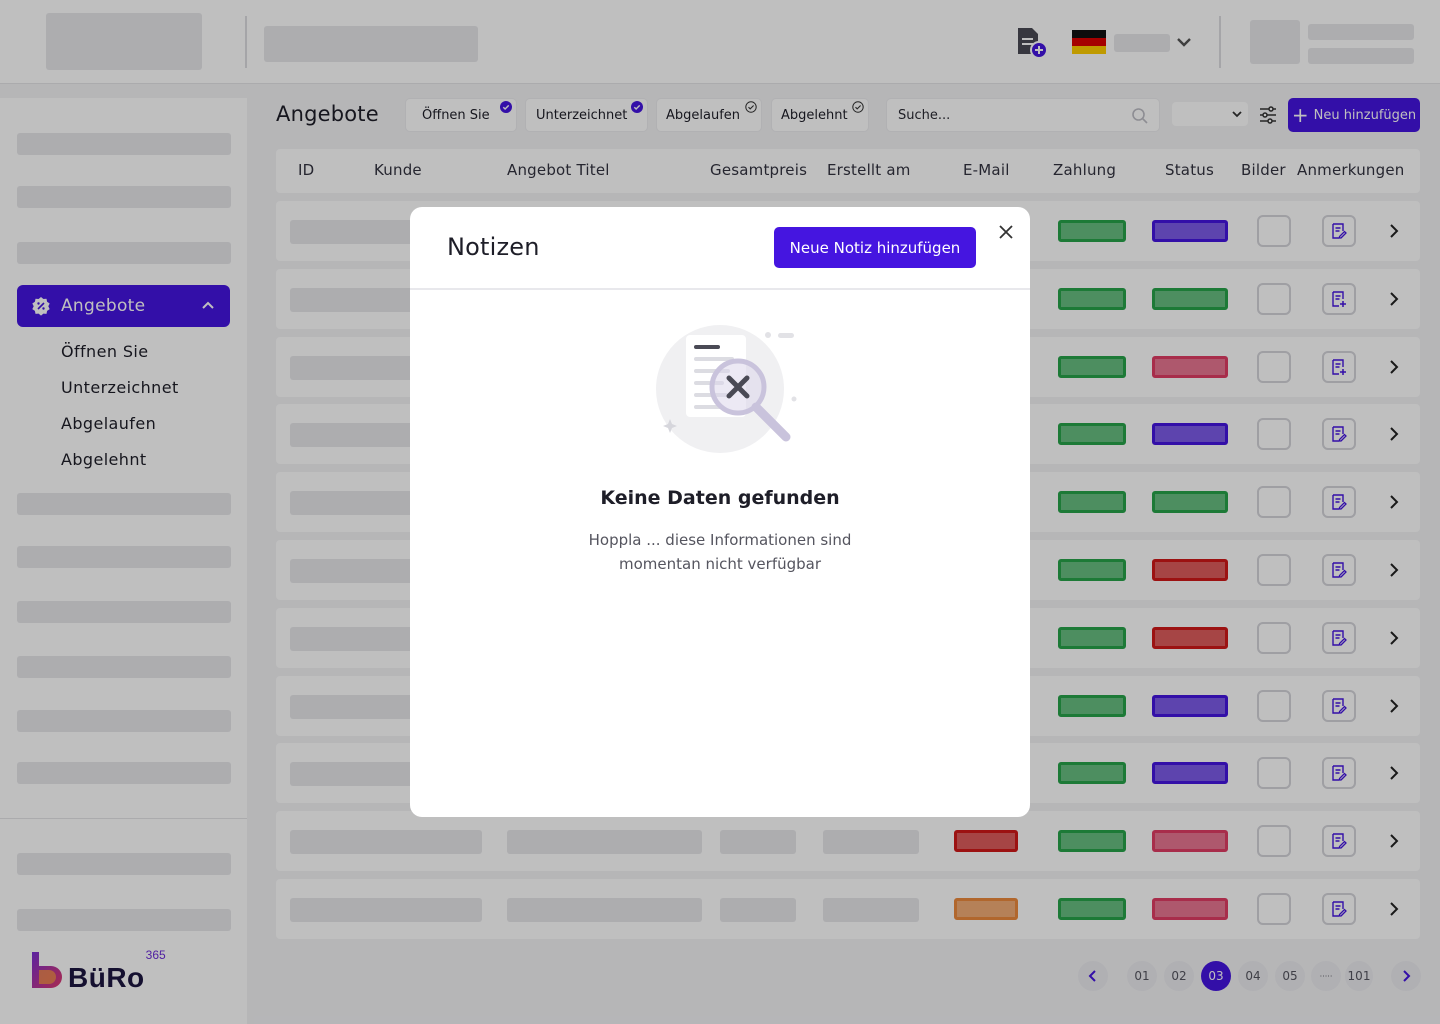 The image size is (1440, 1024). What do you see at coordinates (875, 247) in the screenshot?
I see `add-note-button: Neue Notiz hinzufügen` at bounding box center [875, 247].